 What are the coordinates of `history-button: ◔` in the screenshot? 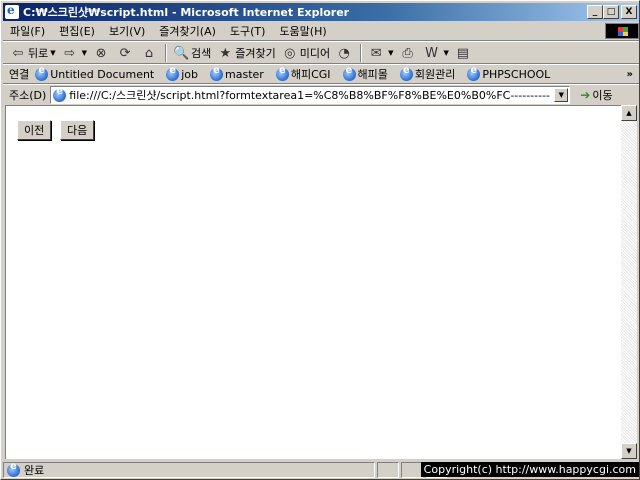 It's located at (345, 53).